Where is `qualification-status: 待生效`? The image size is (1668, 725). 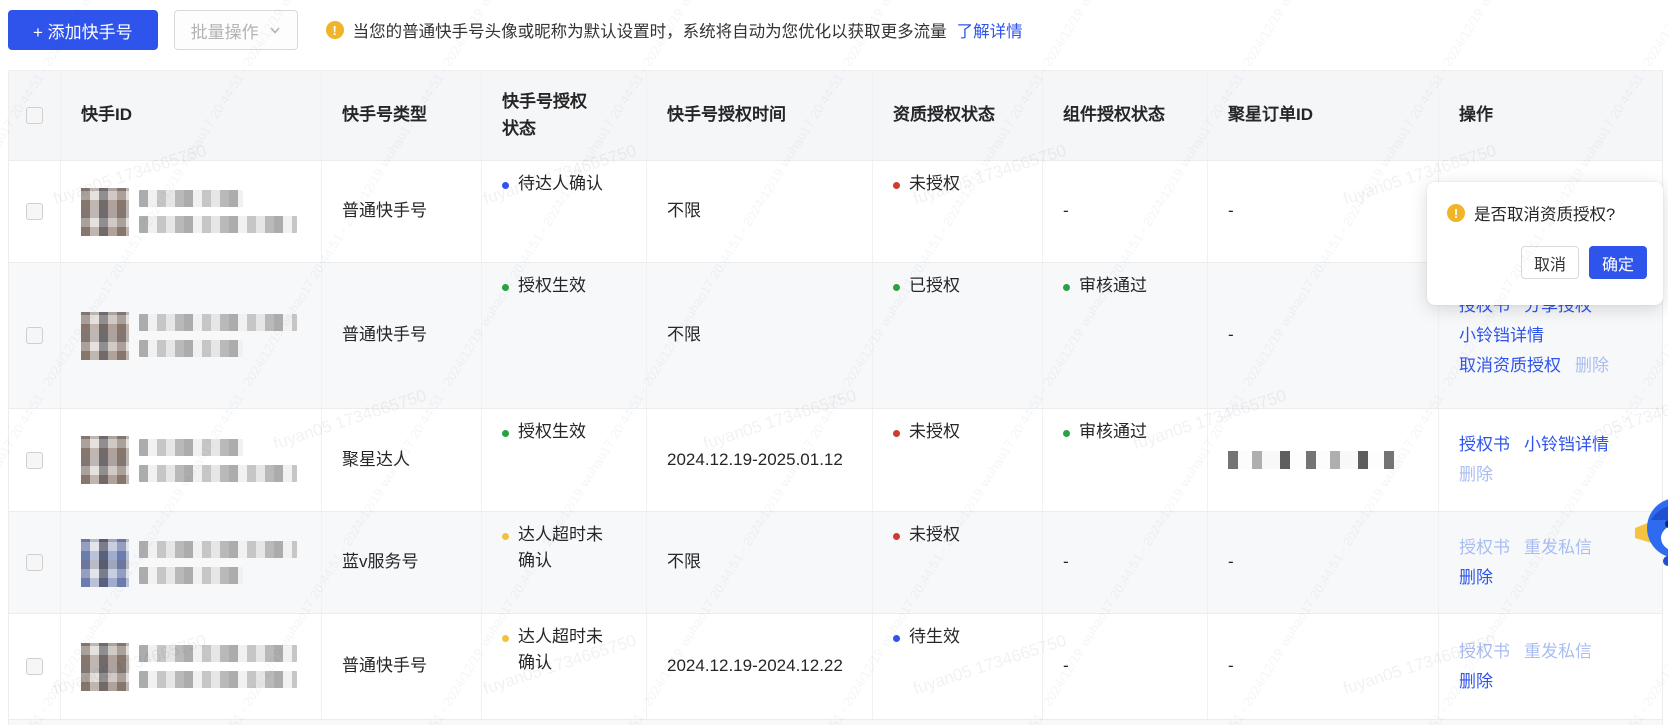 qualification-status: 待生效 is located at coordinates (958, 666).